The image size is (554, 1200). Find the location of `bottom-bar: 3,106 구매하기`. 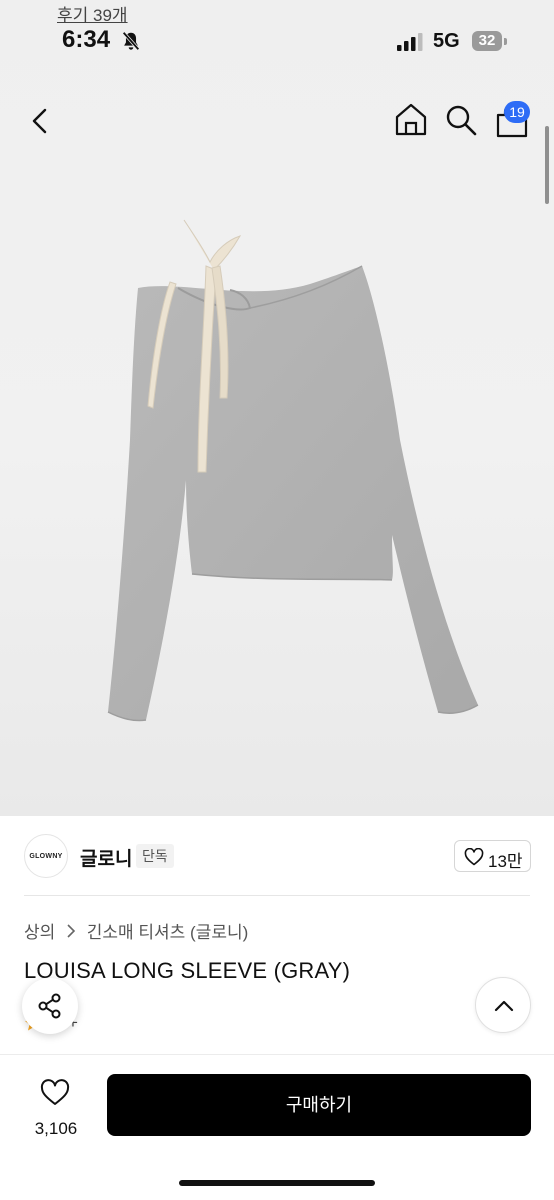

bottom-bar: 3,106 구매하기 is located at coordinates (277, 1127).